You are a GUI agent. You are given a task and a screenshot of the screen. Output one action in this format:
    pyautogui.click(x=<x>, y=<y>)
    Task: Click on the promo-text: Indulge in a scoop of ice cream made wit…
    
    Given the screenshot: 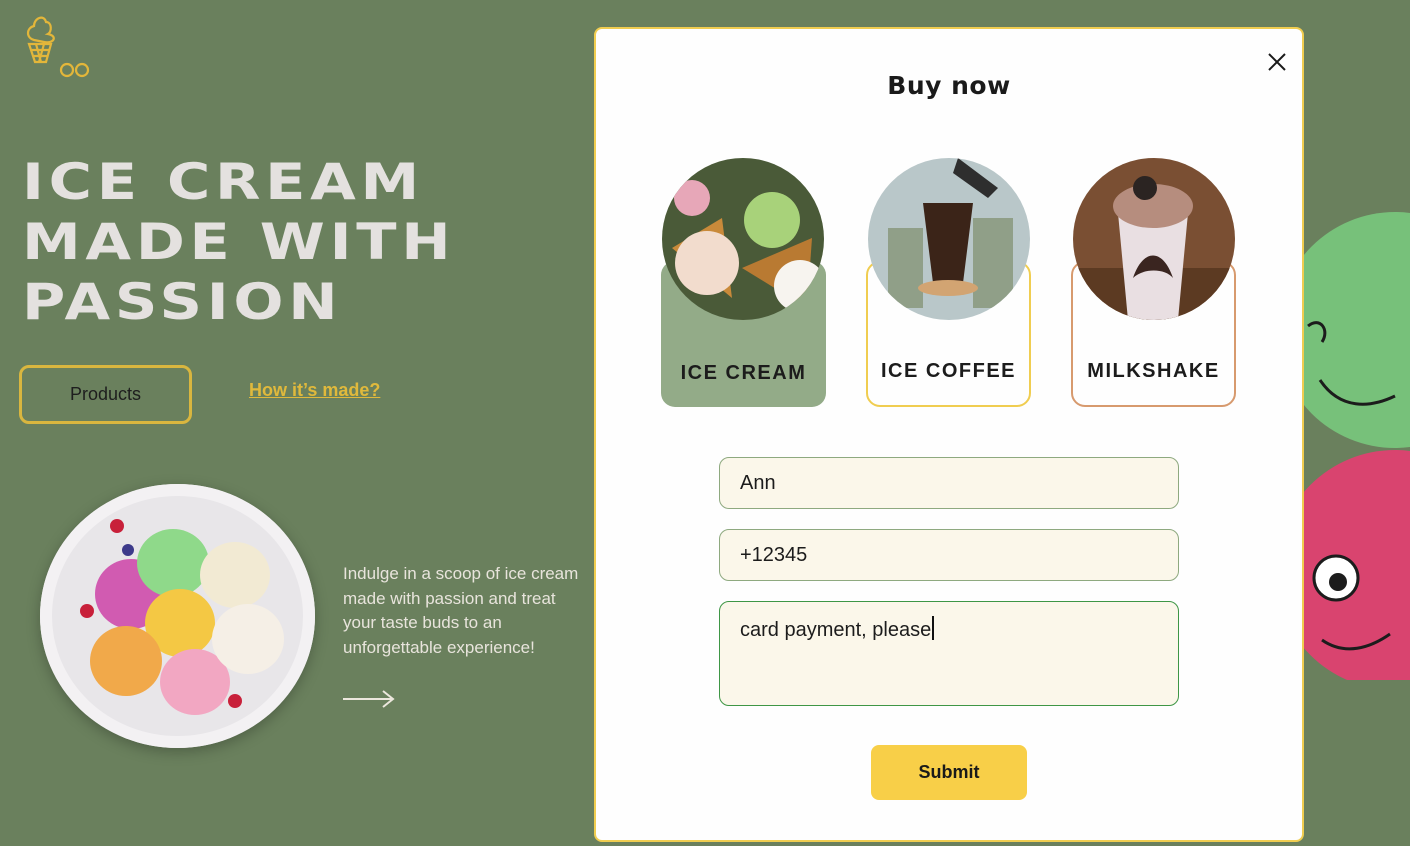 What is the action you would take?
    pyautogui.click(x=461, y=610)
    